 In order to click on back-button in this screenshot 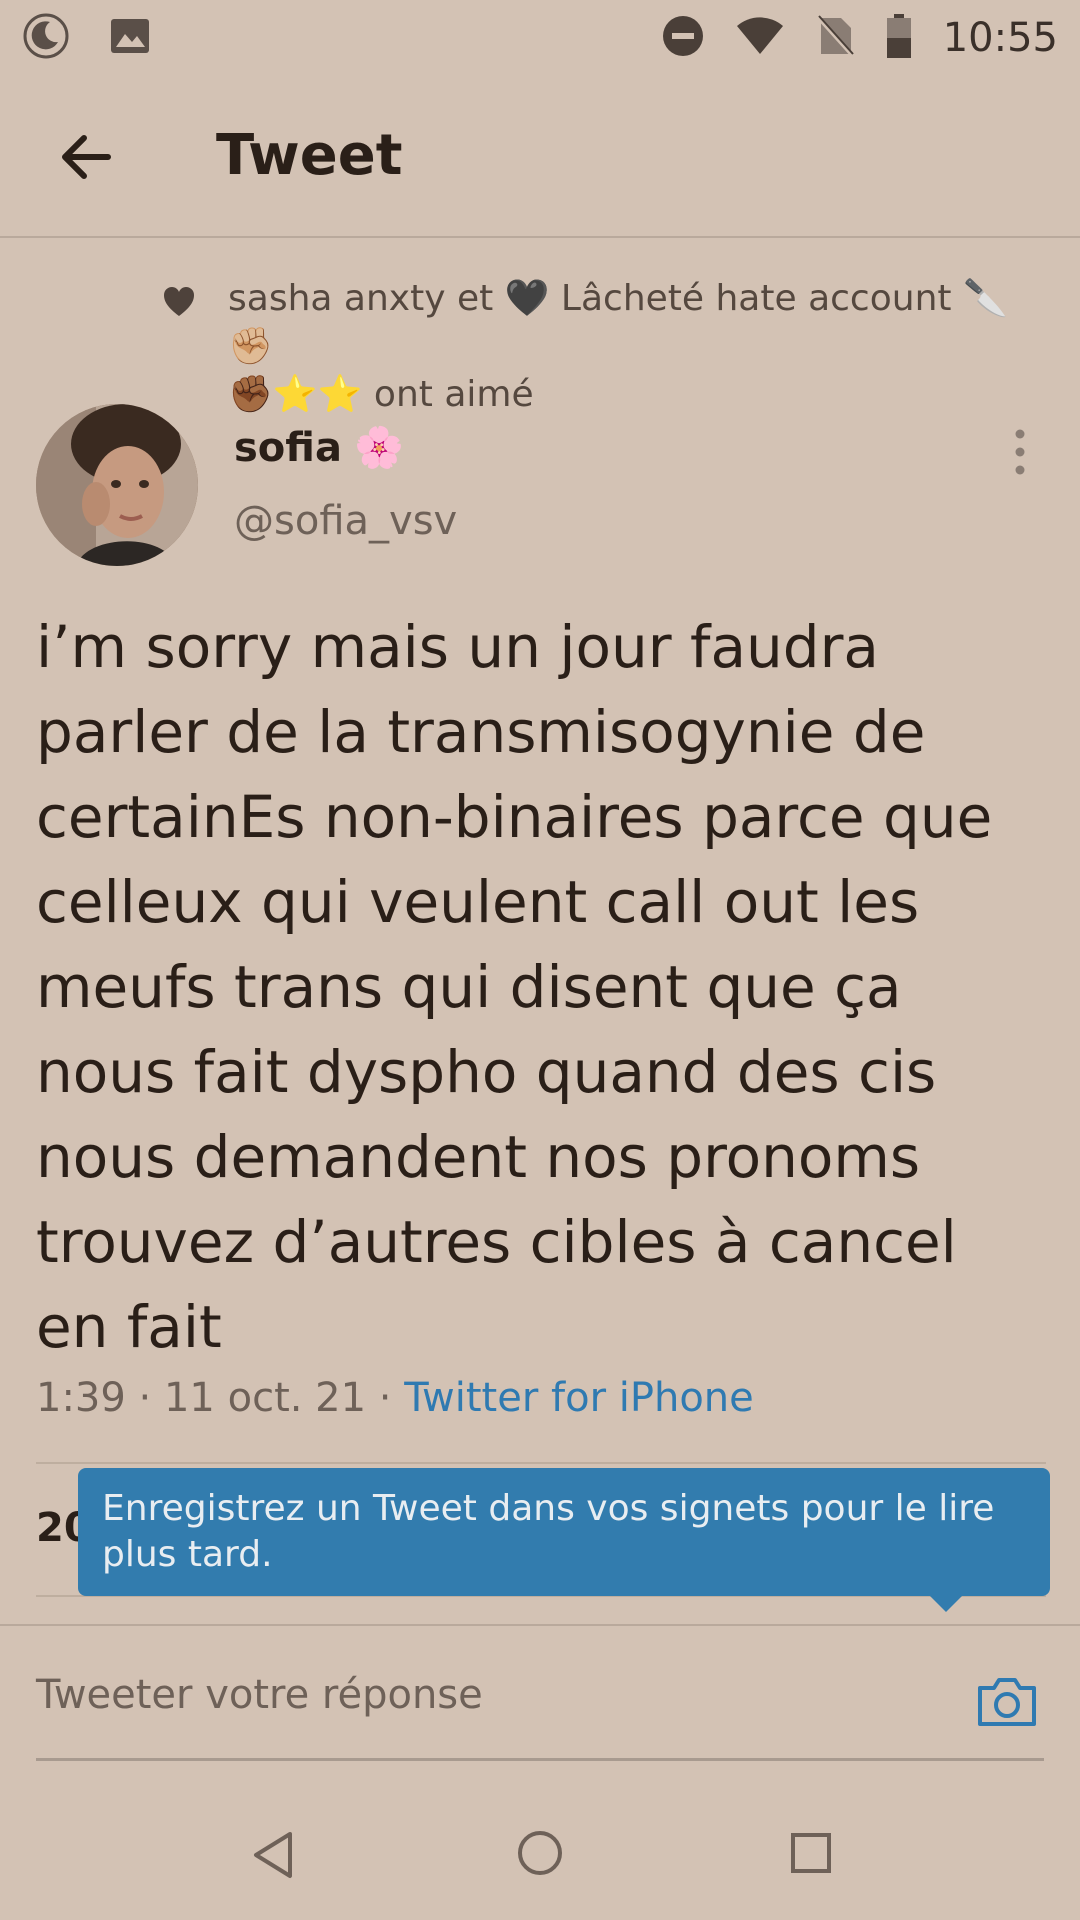, I will do `click(86, 157)`.